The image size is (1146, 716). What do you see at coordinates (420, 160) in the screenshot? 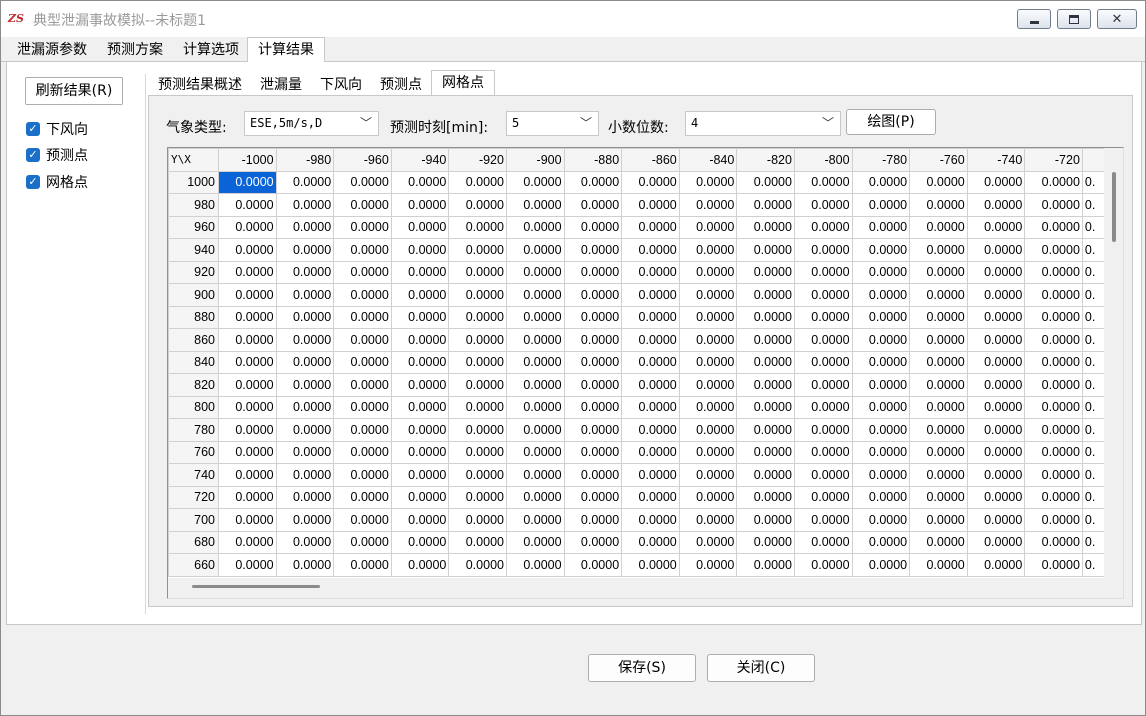
I see `column-header: -940` at bounding box center [420, 160].